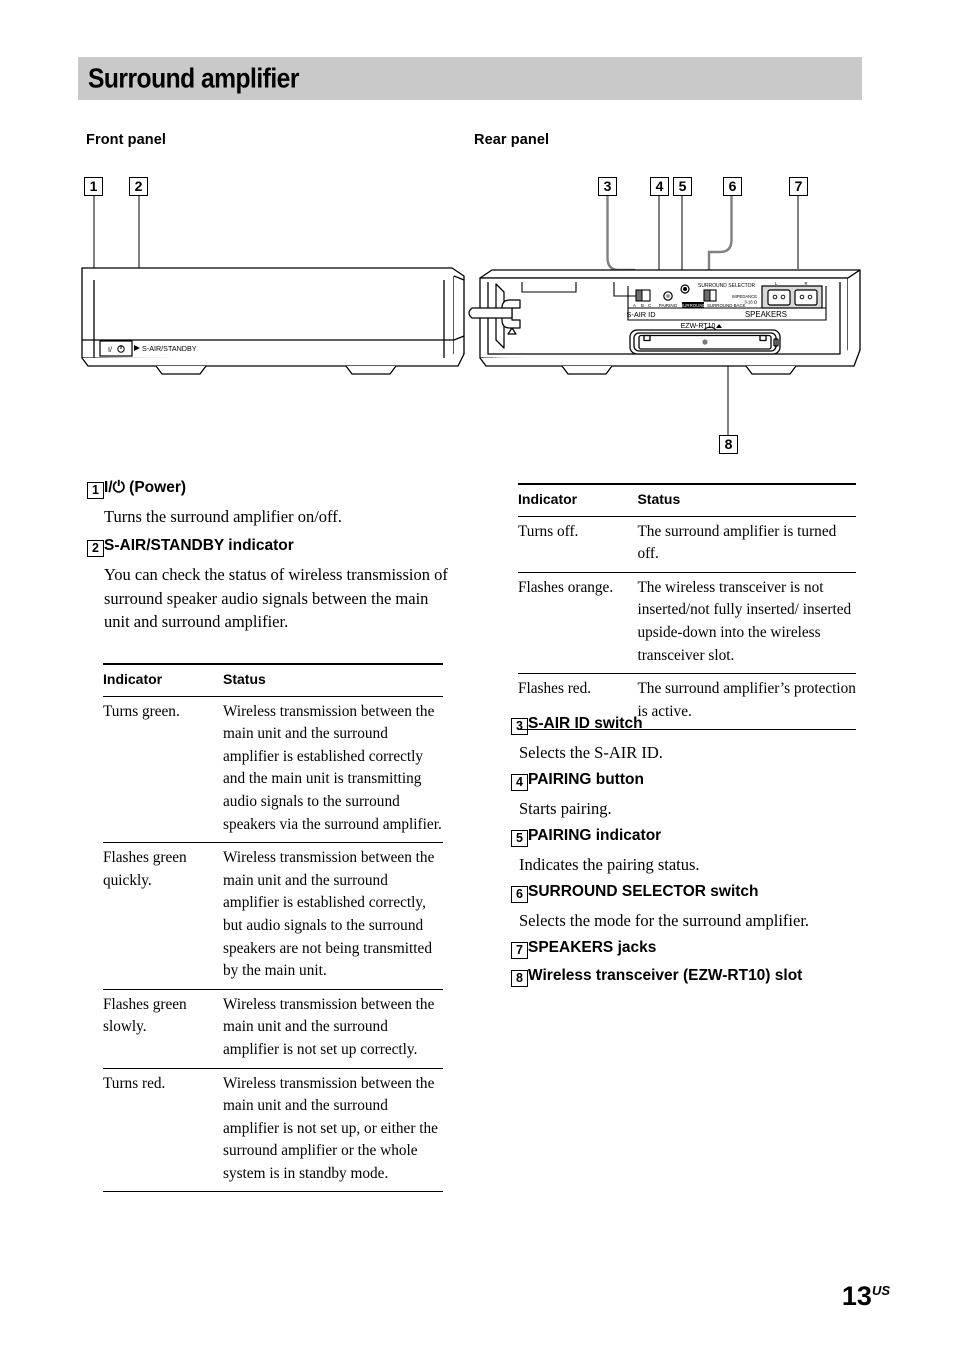 The width and height of the screenshot is (954, 1352). What do you see at coordinates (519, 726) in the screenshot?
I see `item-number-3: 3` at bounding box center [519, 726].